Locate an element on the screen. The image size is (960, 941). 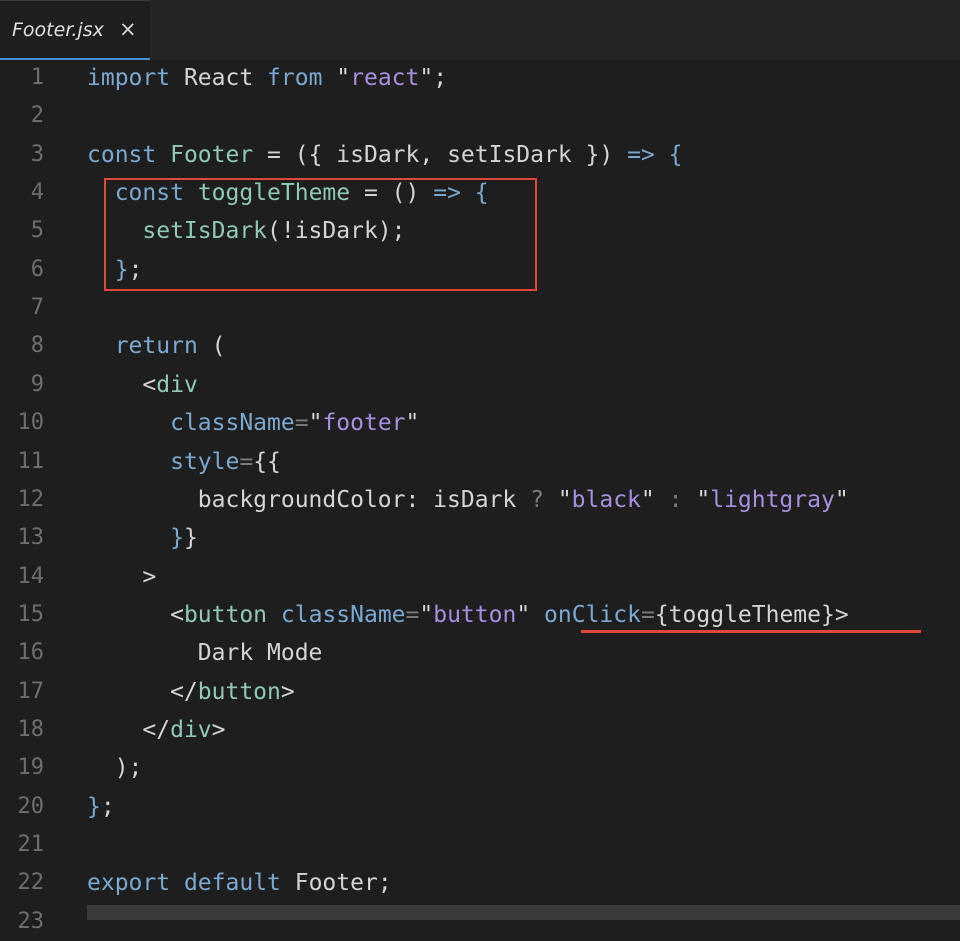
code-token: ); is located at coordinates (115, 768).